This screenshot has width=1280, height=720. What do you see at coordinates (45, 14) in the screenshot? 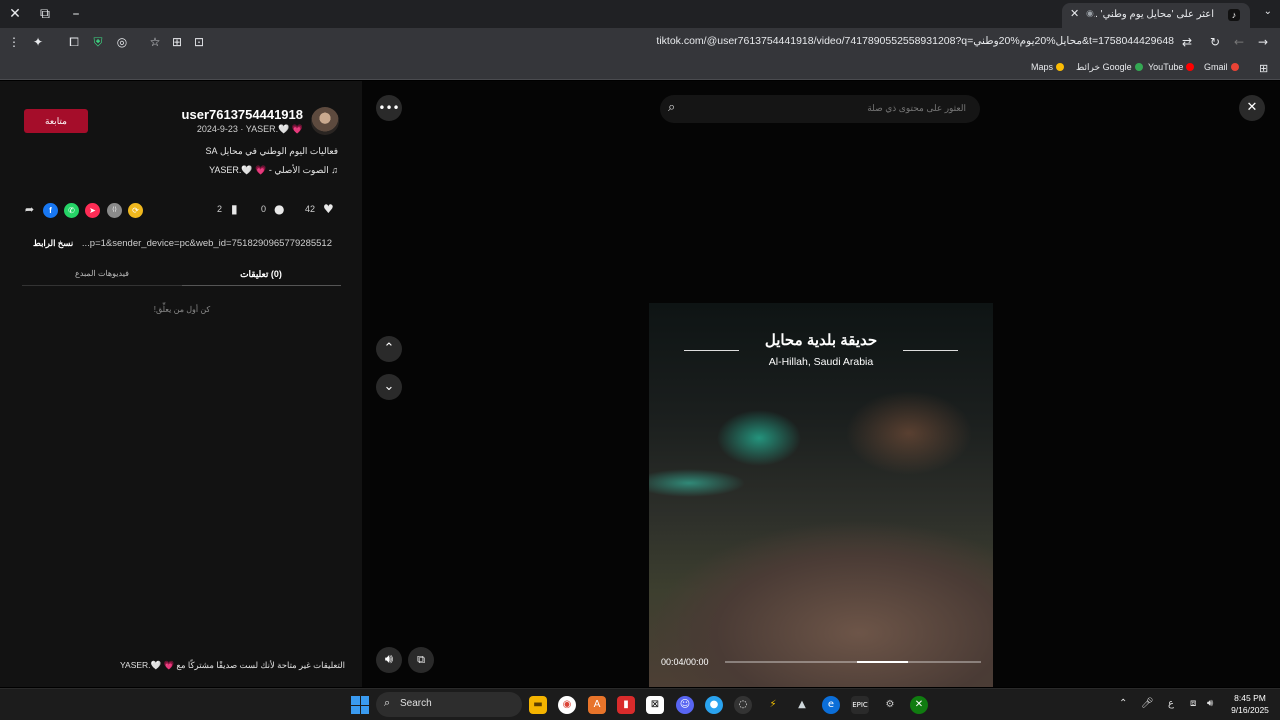
I see `restore-window-icon: ⧉` at bounding box center [45, 14].